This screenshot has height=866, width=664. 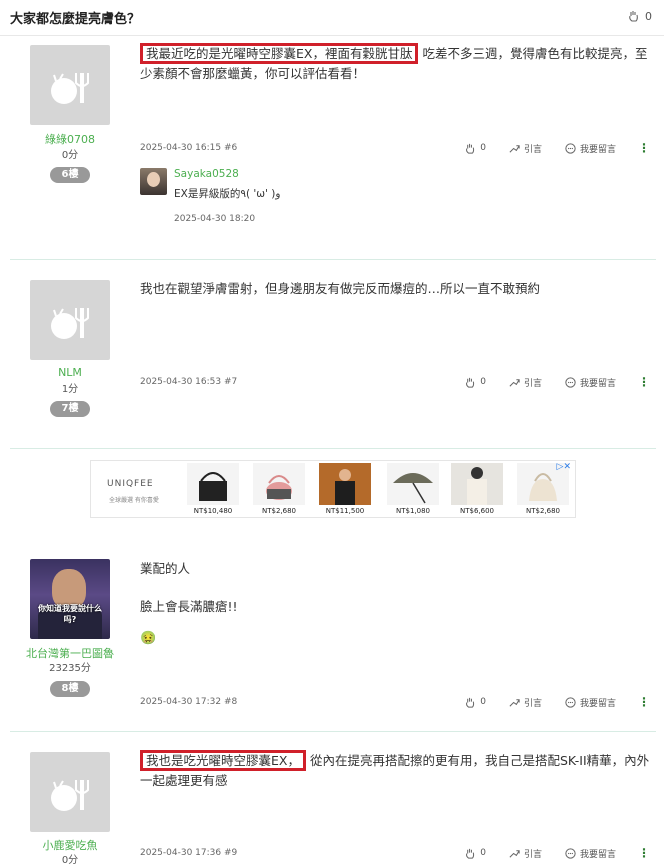 What do you see at coordinates (70, 614) in the screenshot?
I see `avatar-caption: 你知道我要說什么吗?` at bounding box center [70, 614].